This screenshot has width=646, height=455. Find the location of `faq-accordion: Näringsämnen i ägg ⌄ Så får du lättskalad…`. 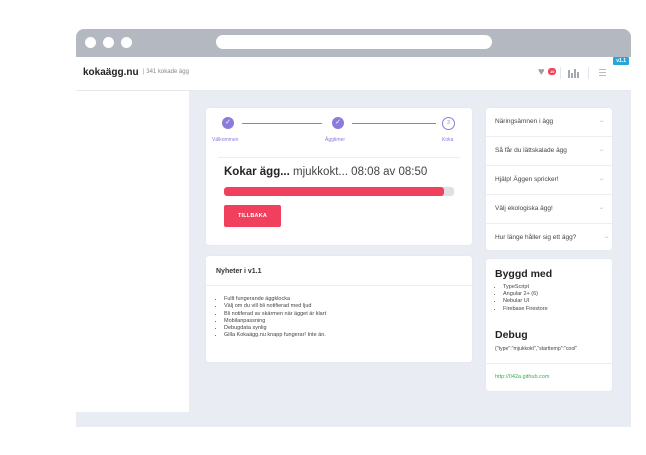

faq-accordion: Näringsämnen i ägg ⌄ Så får du lättskalad… is located at coordinates (549, 179).